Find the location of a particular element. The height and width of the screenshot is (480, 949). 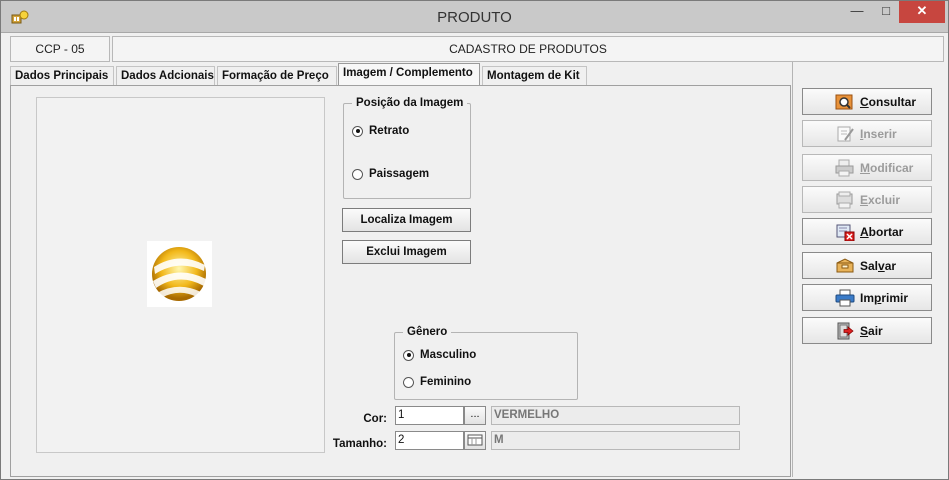

radio-paissagem: Paissagem is located at coordinates (390, 174).